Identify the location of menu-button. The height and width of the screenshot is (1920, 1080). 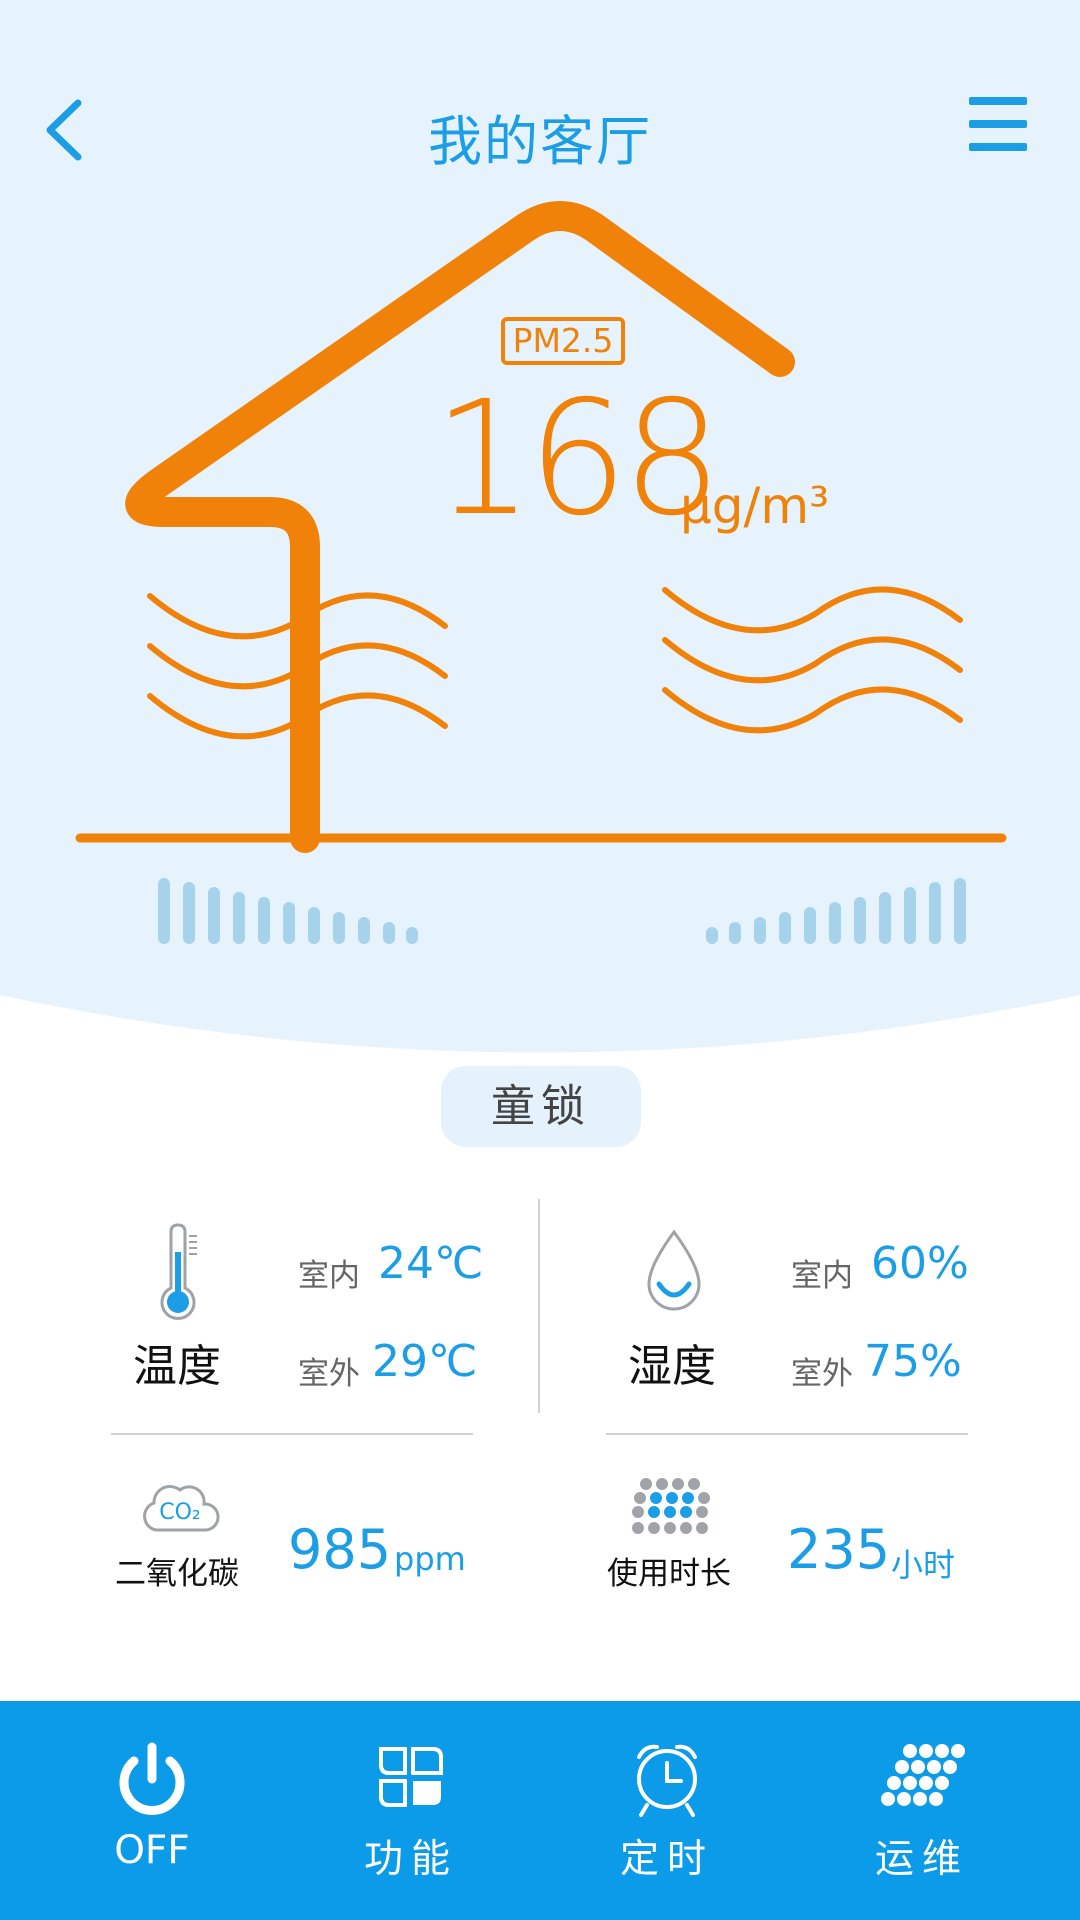
(997, 125).